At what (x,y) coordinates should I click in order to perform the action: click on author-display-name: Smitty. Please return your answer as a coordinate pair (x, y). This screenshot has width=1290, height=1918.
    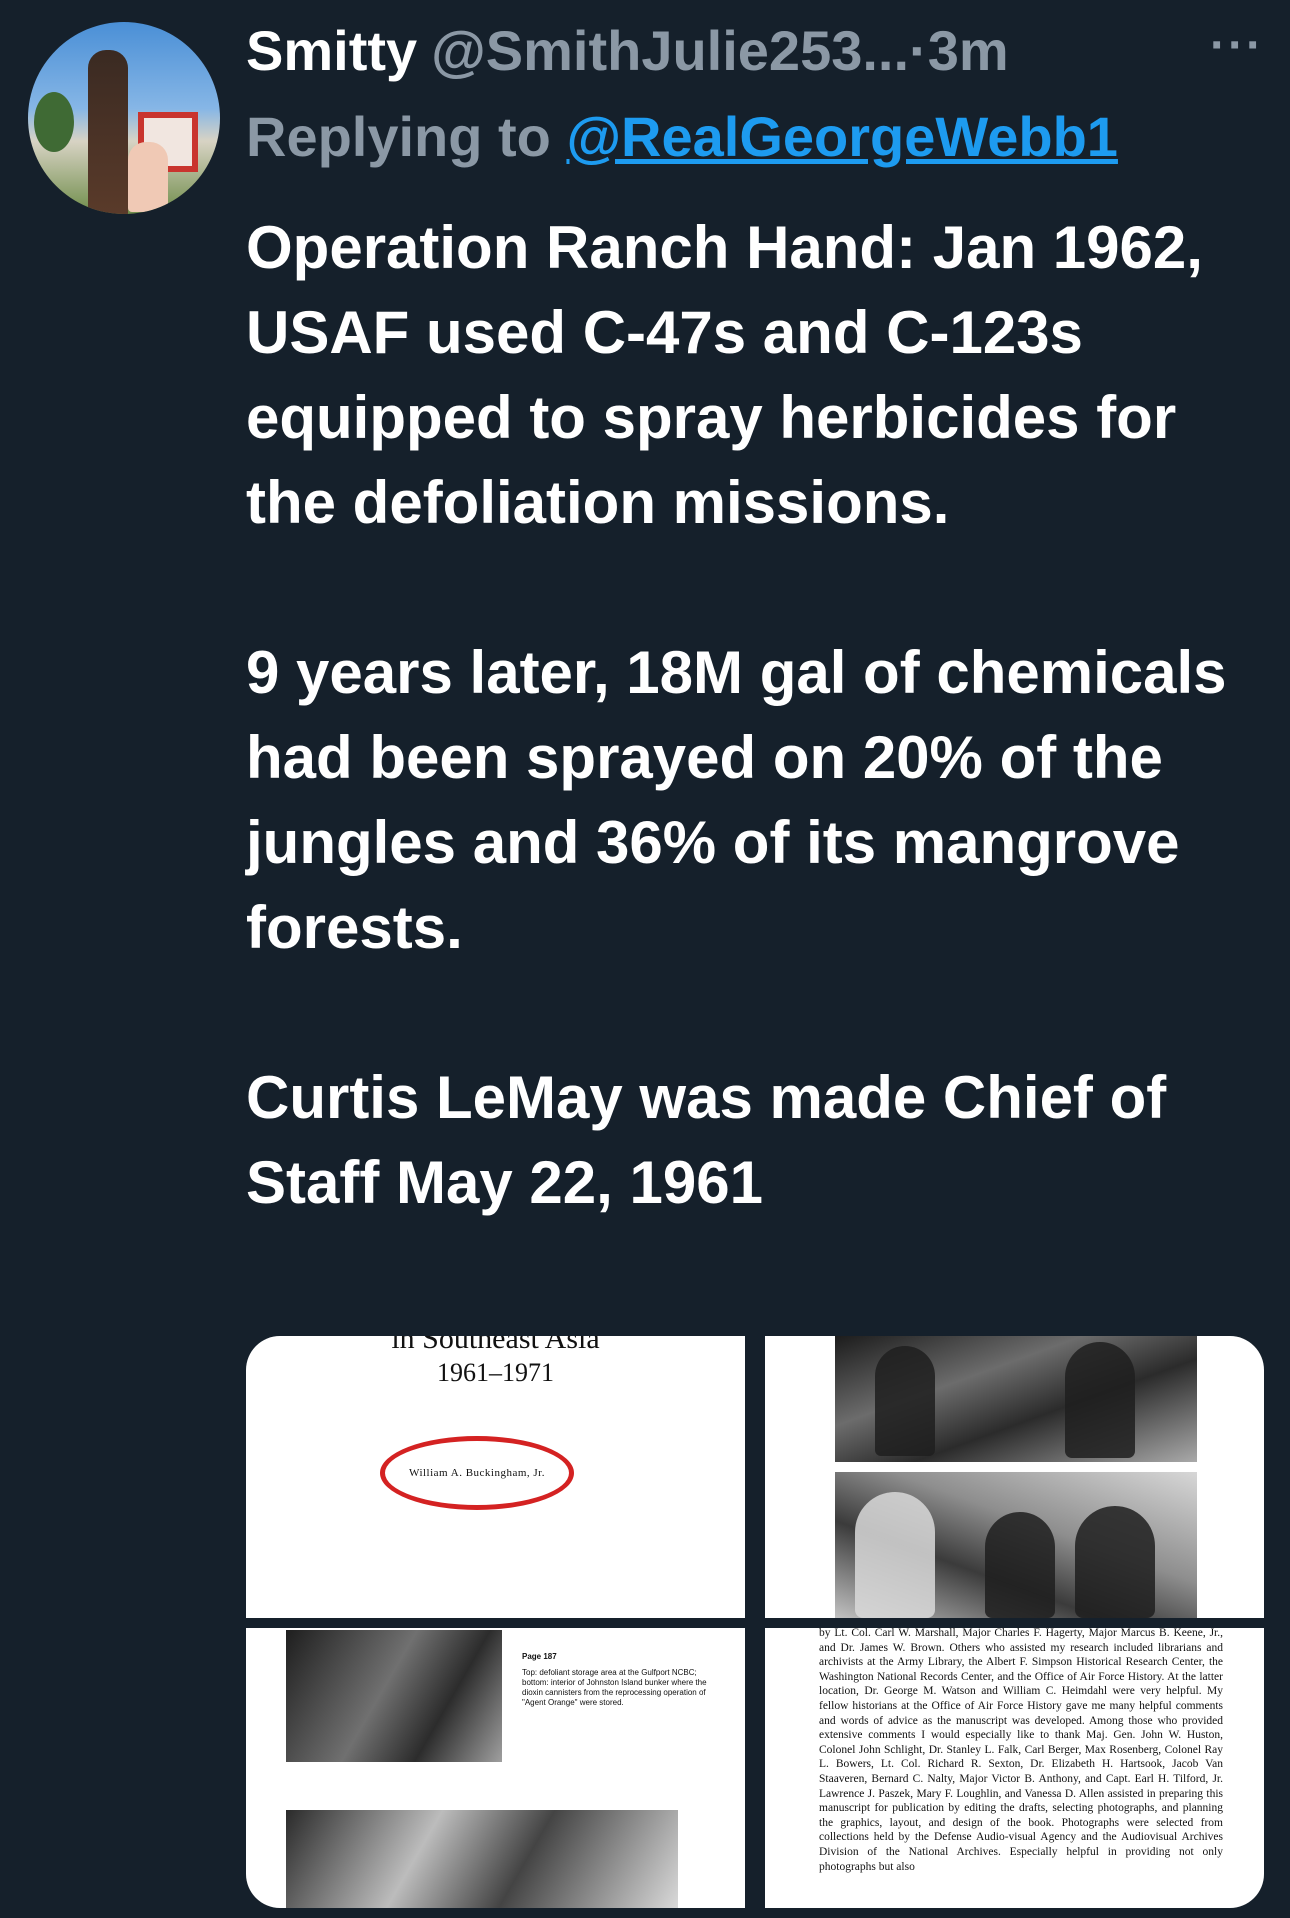
    Looking at the image, I should click on (331, 50).